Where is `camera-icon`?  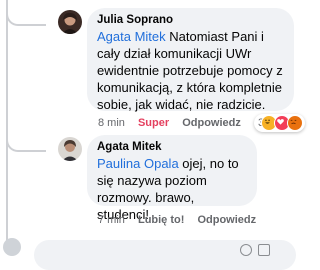
camera-icon is located at coordinates (264, 250).